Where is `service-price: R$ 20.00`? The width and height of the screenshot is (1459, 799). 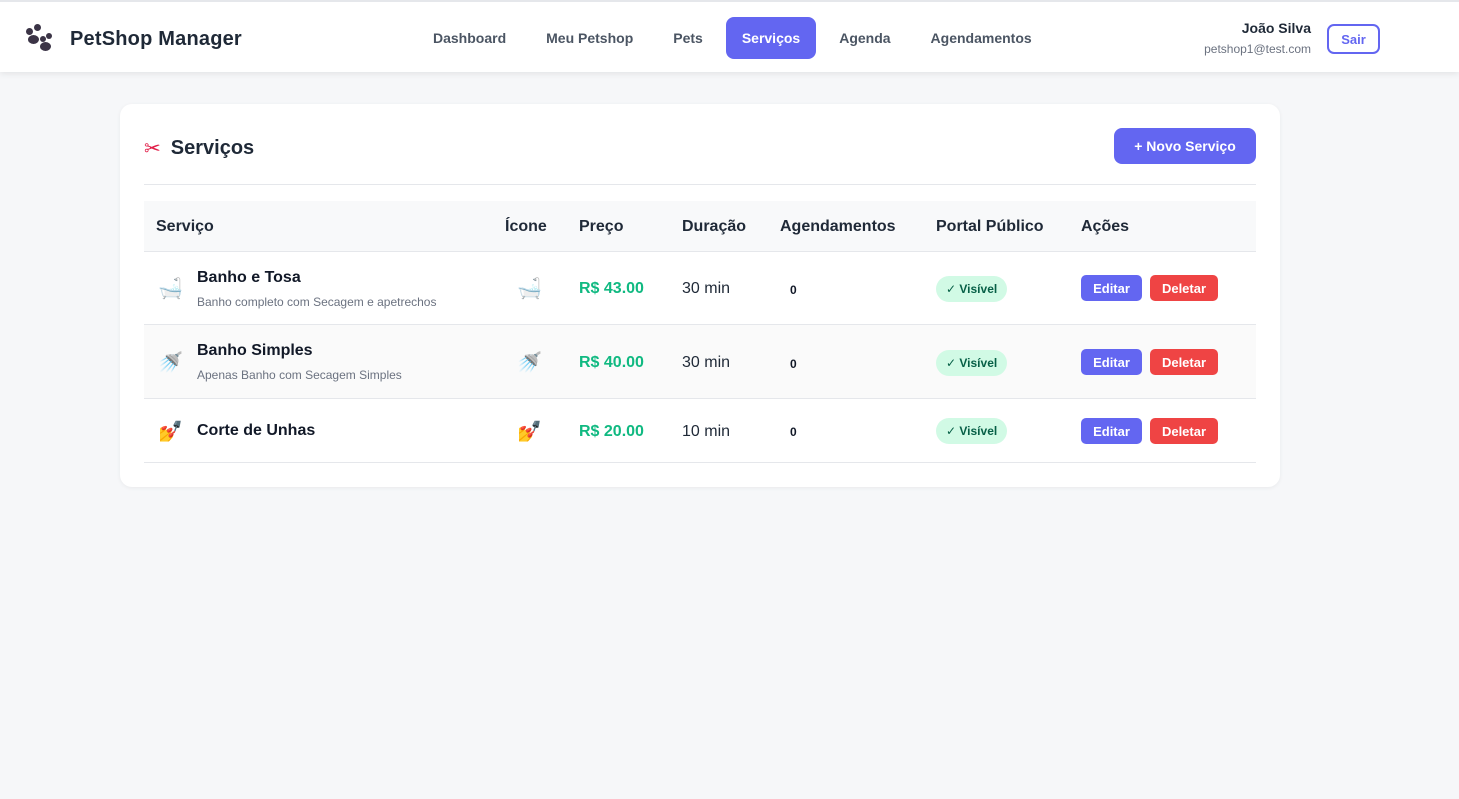 service-price: R$ 20.00 is located at coordinates (611, 431).